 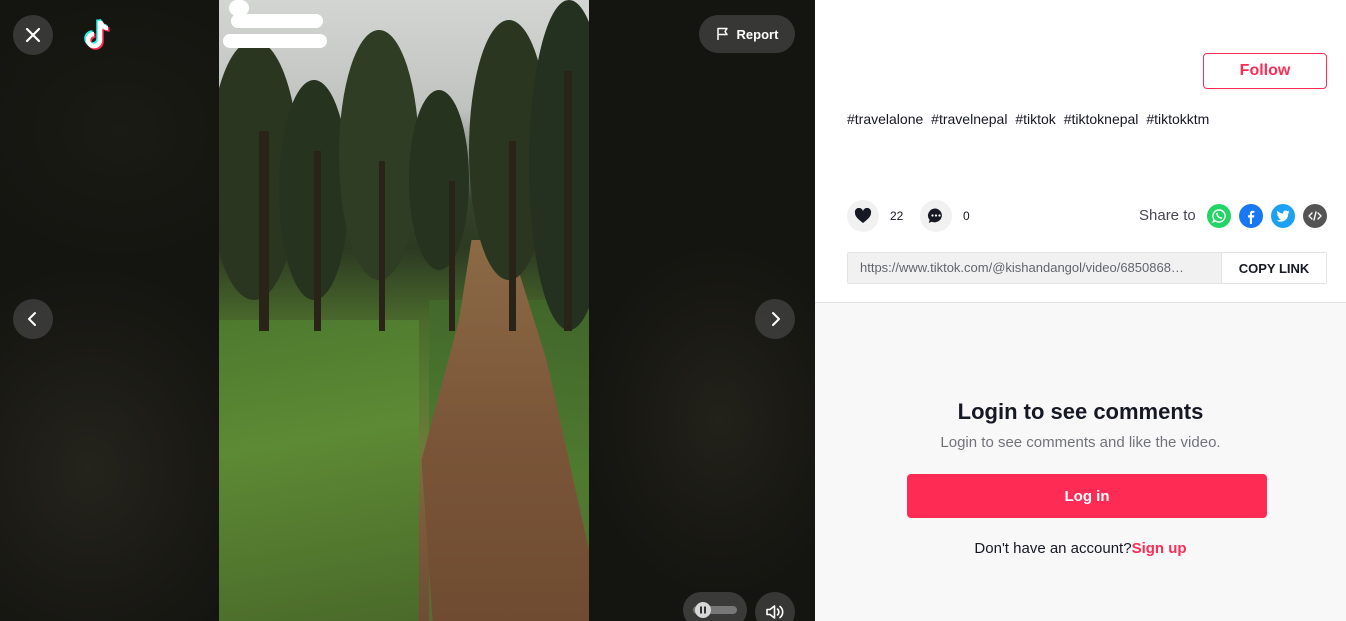 What do you see at coordinates (1273, 268) in the screenshot?
I see `copy-link-button: COPY LINK` at bounding box center [1273, 268].